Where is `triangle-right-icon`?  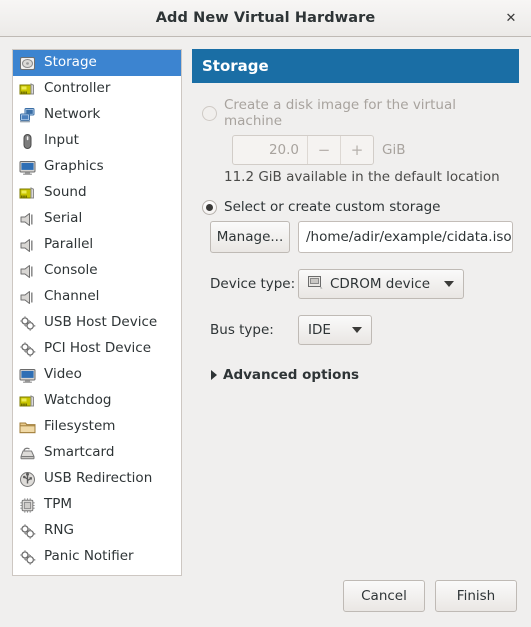 triangle-right-icon is located at coordinates (214, 375).